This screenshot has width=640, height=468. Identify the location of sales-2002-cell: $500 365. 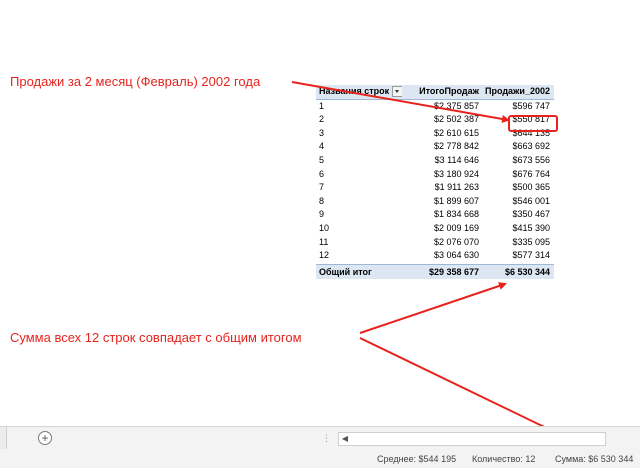
(531, 187).